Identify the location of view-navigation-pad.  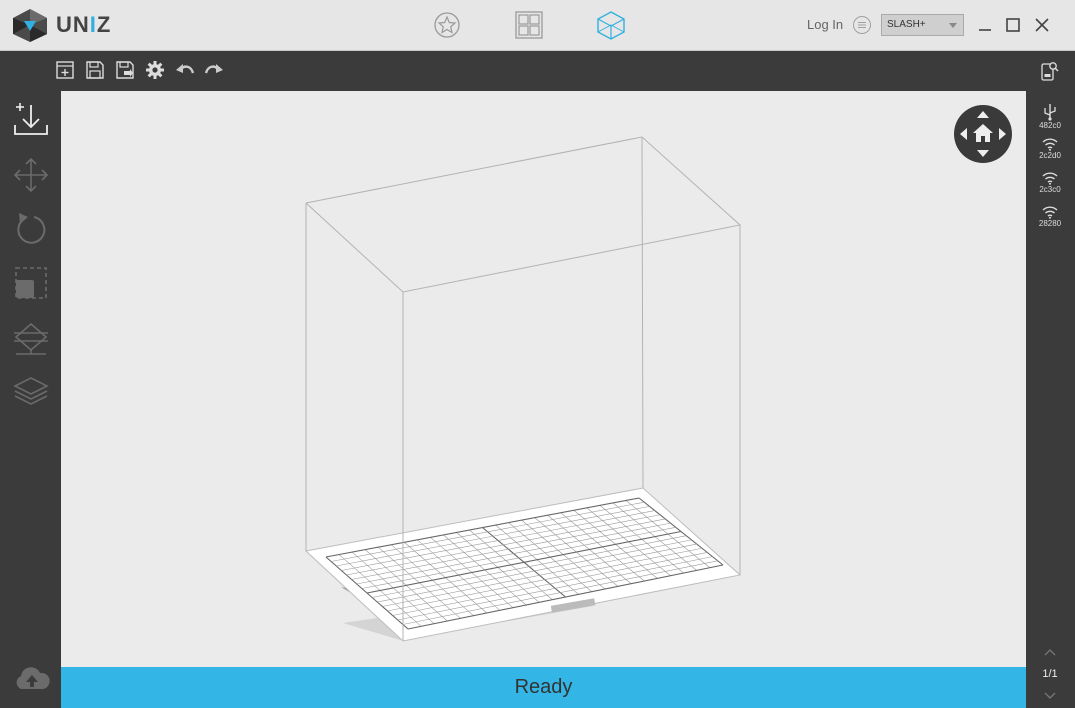
(983, 134).